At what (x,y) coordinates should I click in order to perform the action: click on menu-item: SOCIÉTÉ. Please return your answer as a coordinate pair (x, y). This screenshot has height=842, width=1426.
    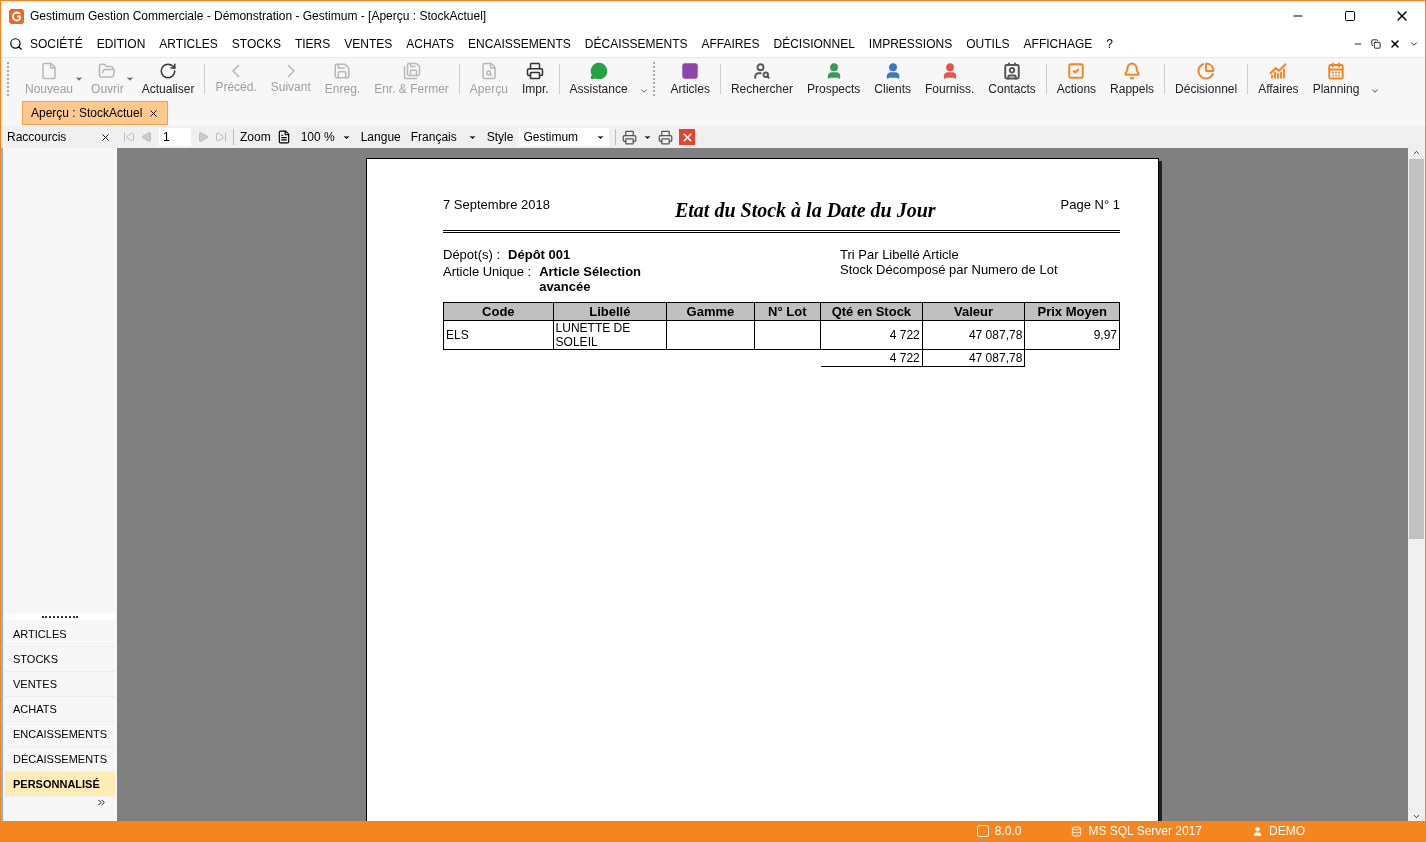
    Looking at the image, I should click on (56, 44).